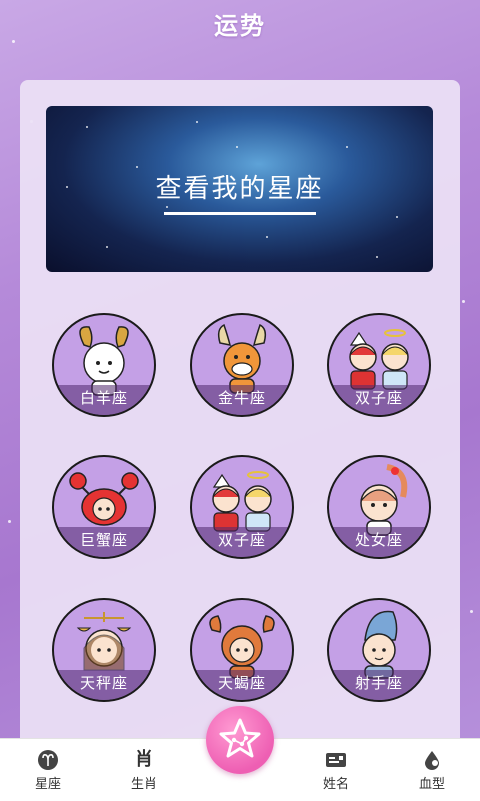 Image resolution: width=480 pixels, height=801 pixels. Describe the element at coordinates (242, 507) in the screenshot. I see `zodiac-gemini-2: 双子座` at that location.